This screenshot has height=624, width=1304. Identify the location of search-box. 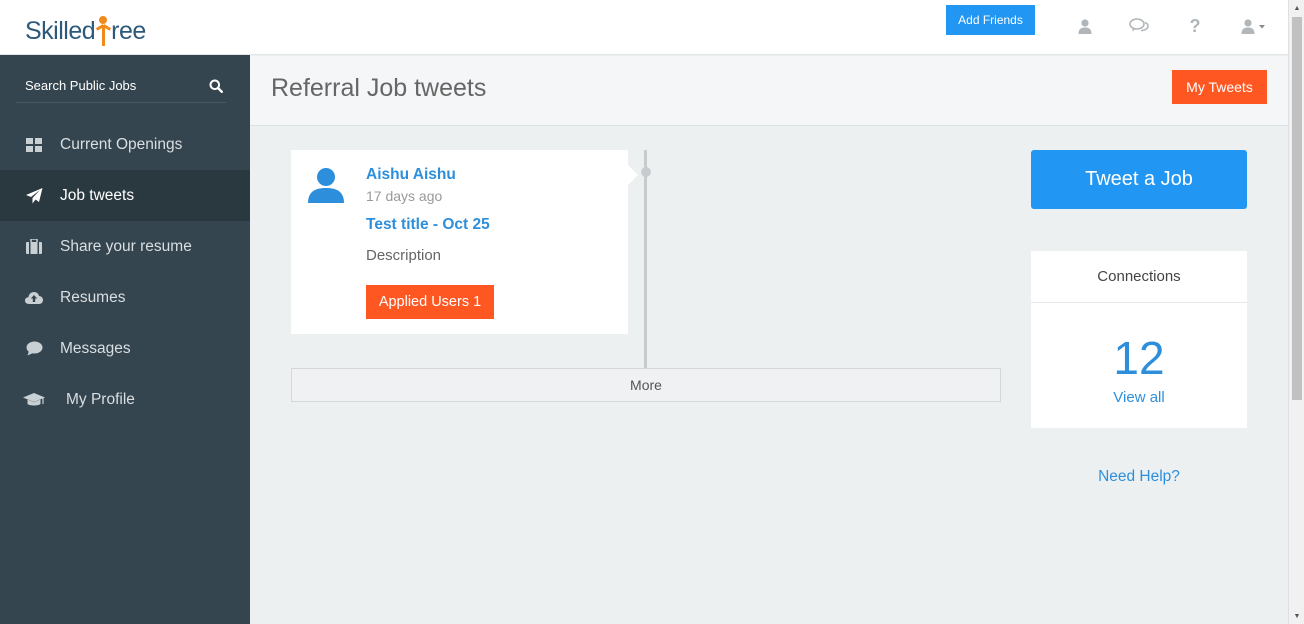
(121, 86).